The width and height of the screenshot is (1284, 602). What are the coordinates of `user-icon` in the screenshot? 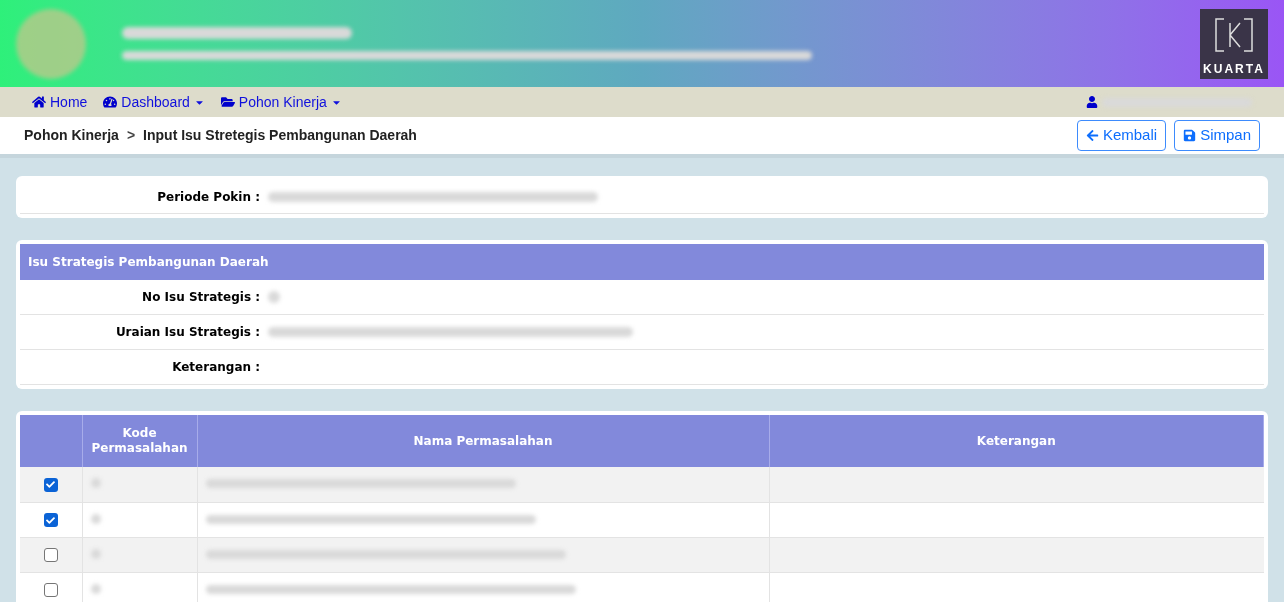 It's located at (1092, 102).